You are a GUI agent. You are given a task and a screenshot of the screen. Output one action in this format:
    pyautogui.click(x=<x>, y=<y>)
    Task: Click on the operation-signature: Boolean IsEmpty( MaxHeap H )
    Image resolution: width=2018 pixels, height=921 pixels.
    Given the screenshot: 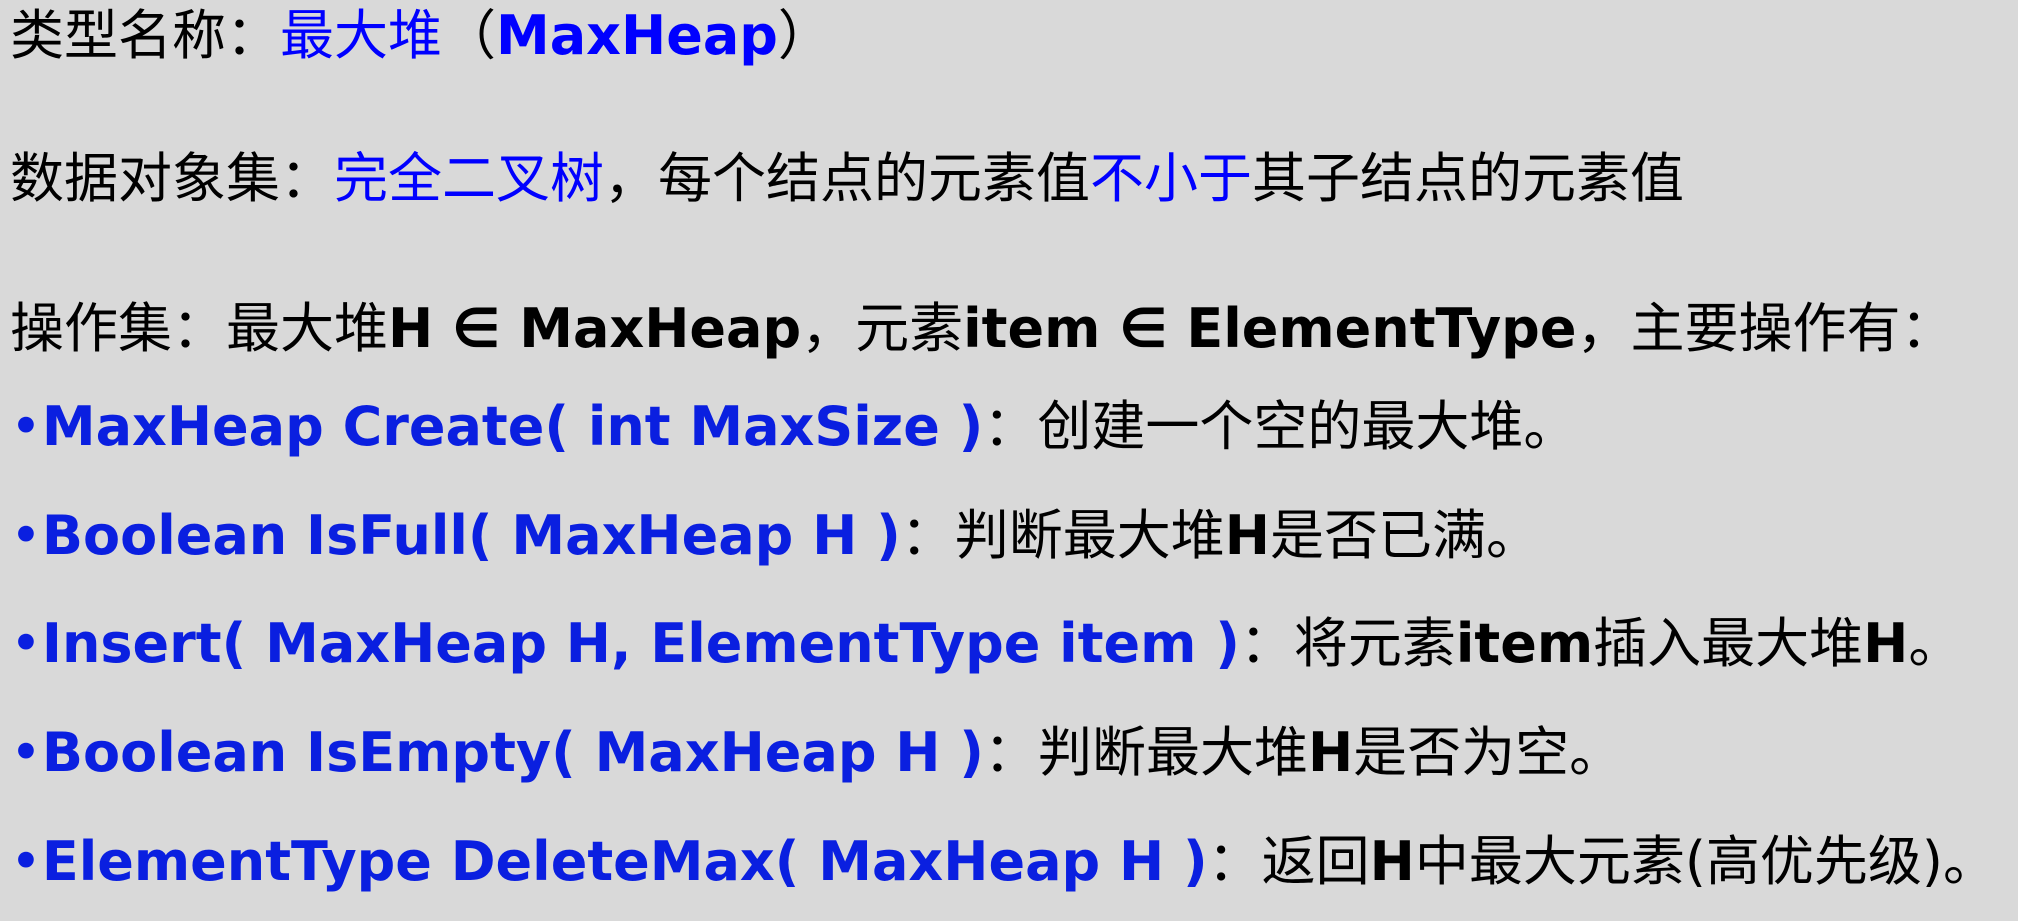 What is the action you would take?
    pyautogui.click(x=512, y=752)
    